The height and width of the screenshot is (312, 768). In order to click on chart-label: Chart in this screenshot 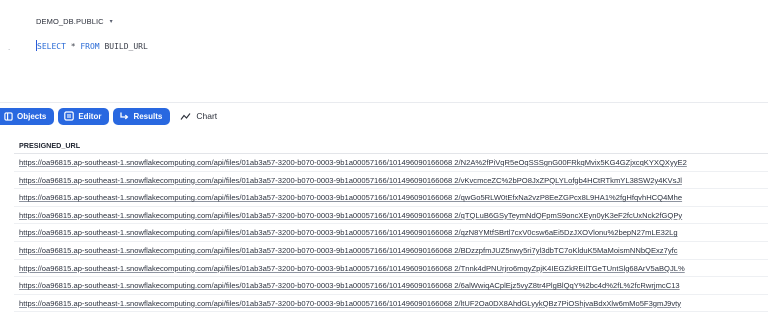, I will do `click(207, 116)`.